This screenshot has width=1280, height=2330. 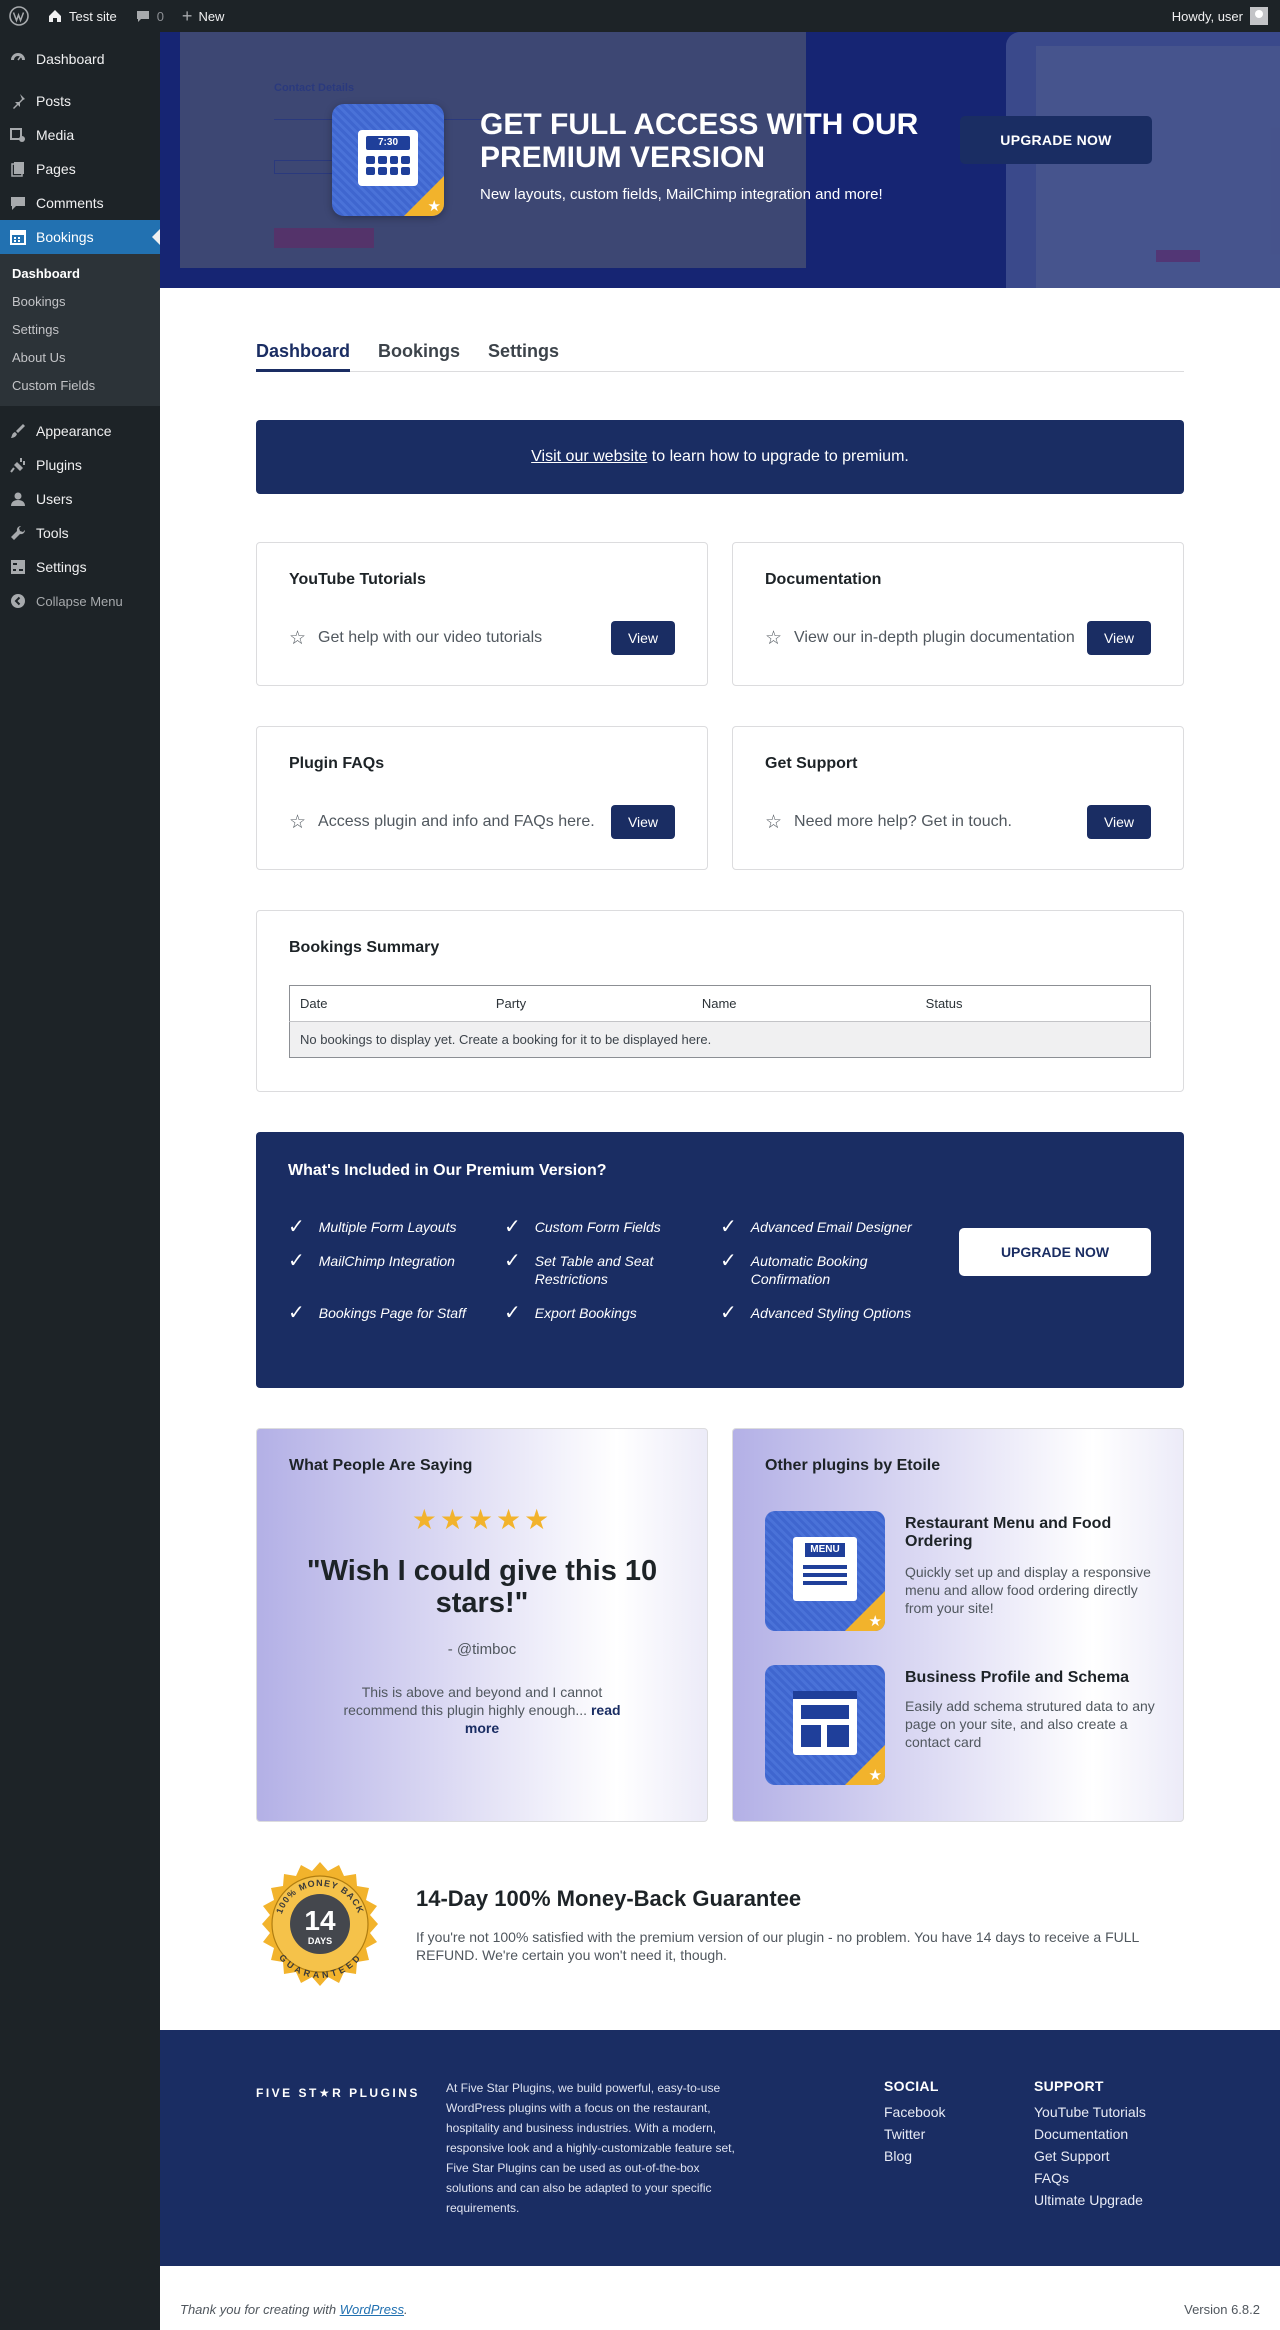 What do you see at coordinates (18, 431) in the screenshot?
I see `brush-icon` at bounding box center [18, 431].